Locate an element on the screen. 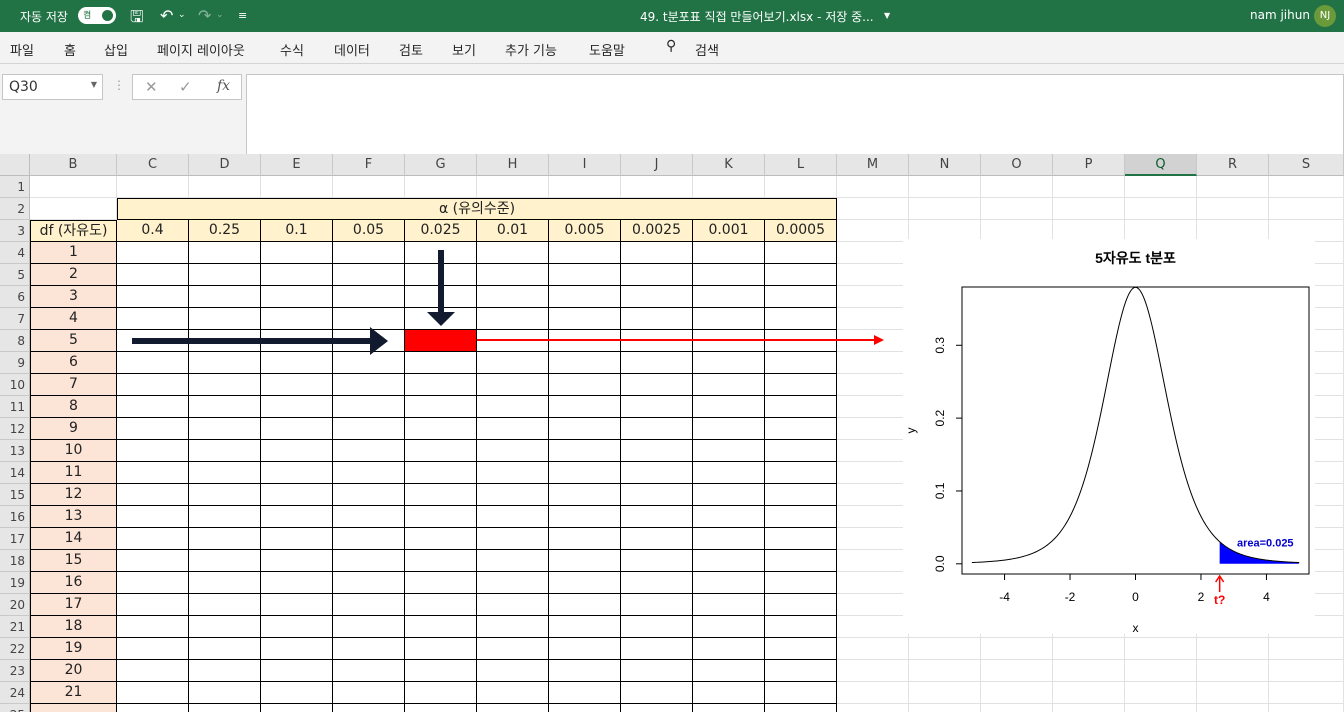 This screenshot has width=1344, height=712. row-header: 5 is located at coordinates (15, 275).